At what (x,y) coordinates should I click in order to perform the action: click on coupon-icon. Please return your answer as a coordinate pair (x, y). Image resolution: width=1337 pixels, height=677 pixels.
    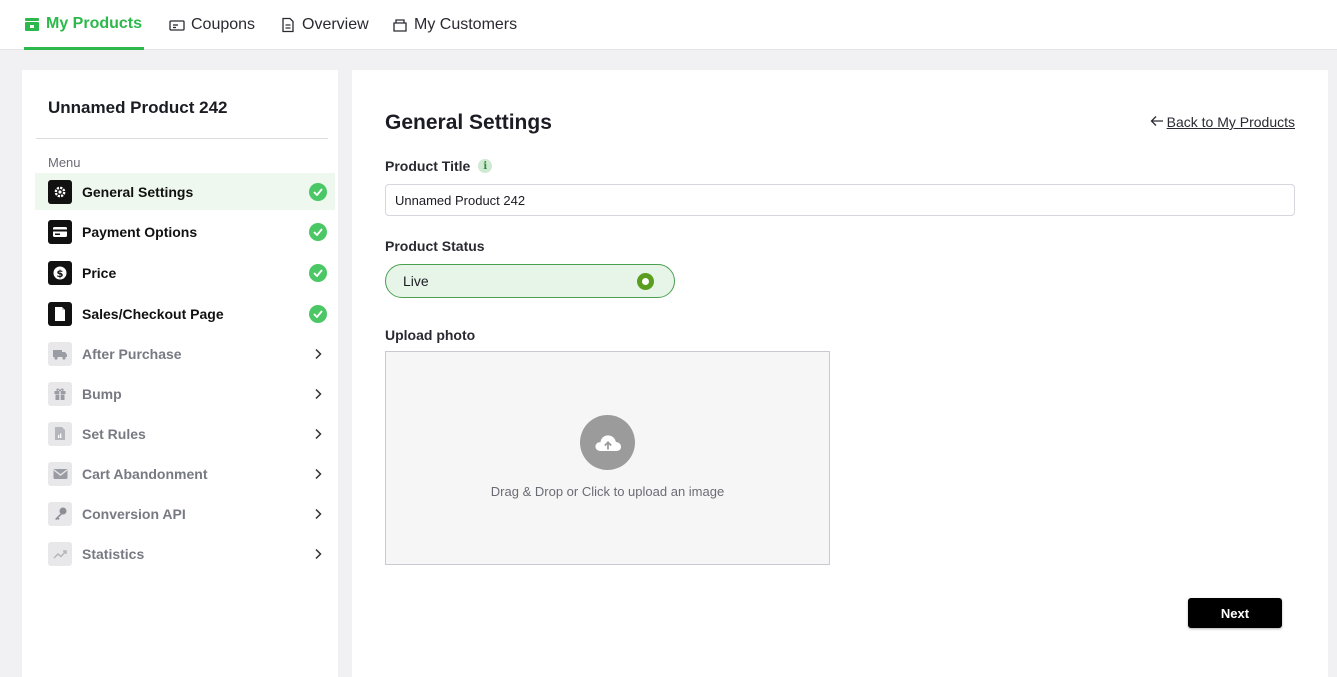
    Looking at the image, I should click on (177, 25).